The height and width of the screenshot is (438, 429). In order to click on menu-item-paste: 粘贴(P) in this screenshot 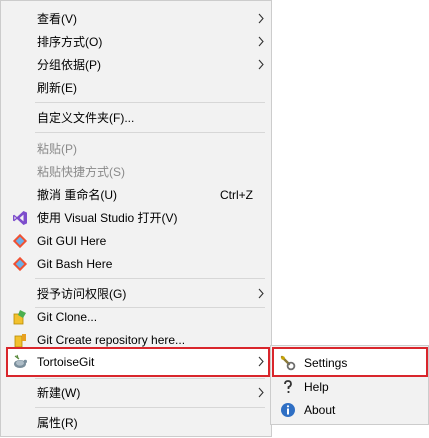, I will do `click(136, 148)`.